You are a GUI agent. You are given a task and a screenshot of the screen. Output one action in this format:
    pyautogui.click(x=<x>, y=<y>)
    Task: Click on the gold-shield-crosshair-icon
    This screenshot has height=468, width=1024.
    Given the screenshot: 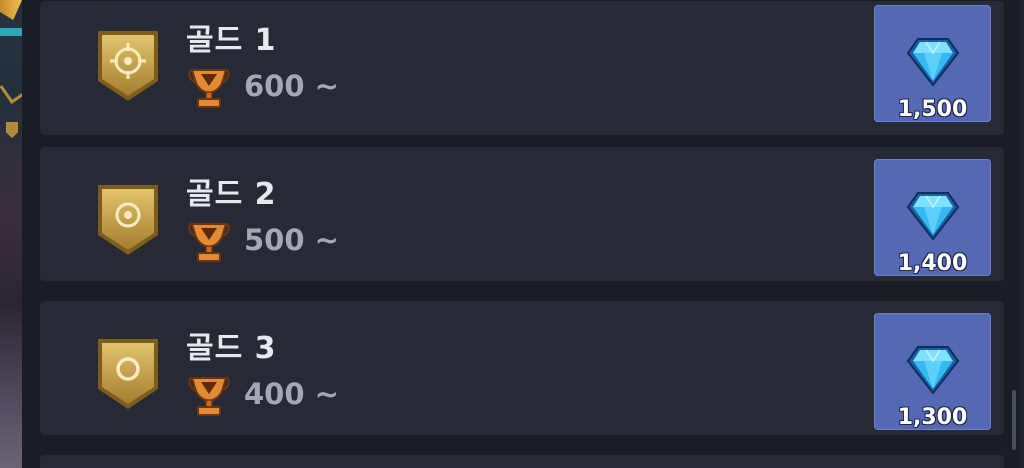 What is the action you would take?
    pyautogui.click(x=128, y=66)
    